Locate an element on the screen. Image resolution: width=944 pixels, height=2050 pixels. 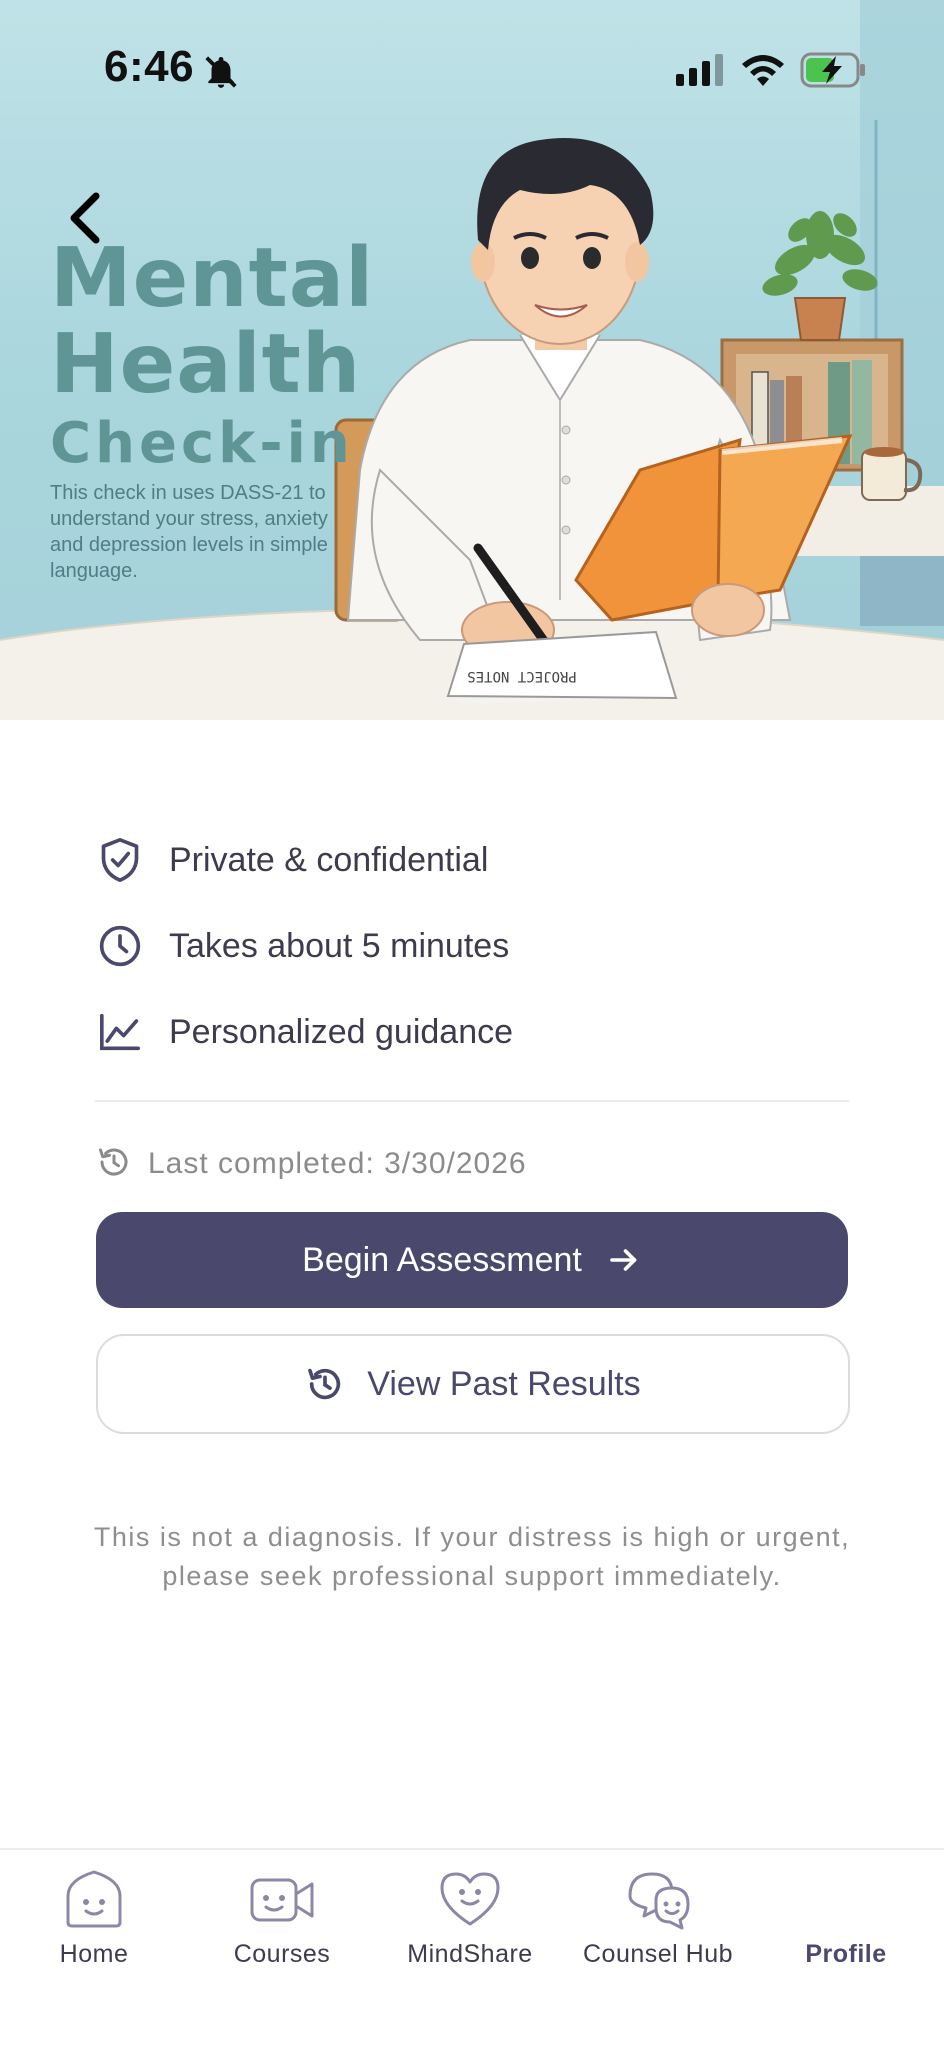
begin-assessment-button: Begin Assessment is located at coordinates (472, 1260).